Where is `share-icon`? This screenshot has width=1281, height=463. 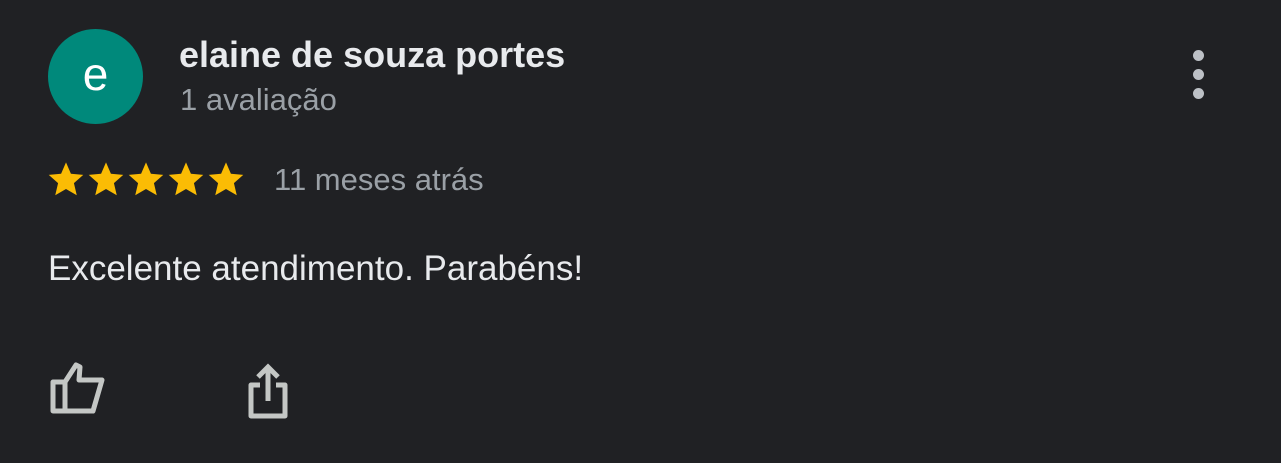
share-icon is located at coordinates (268, 391).